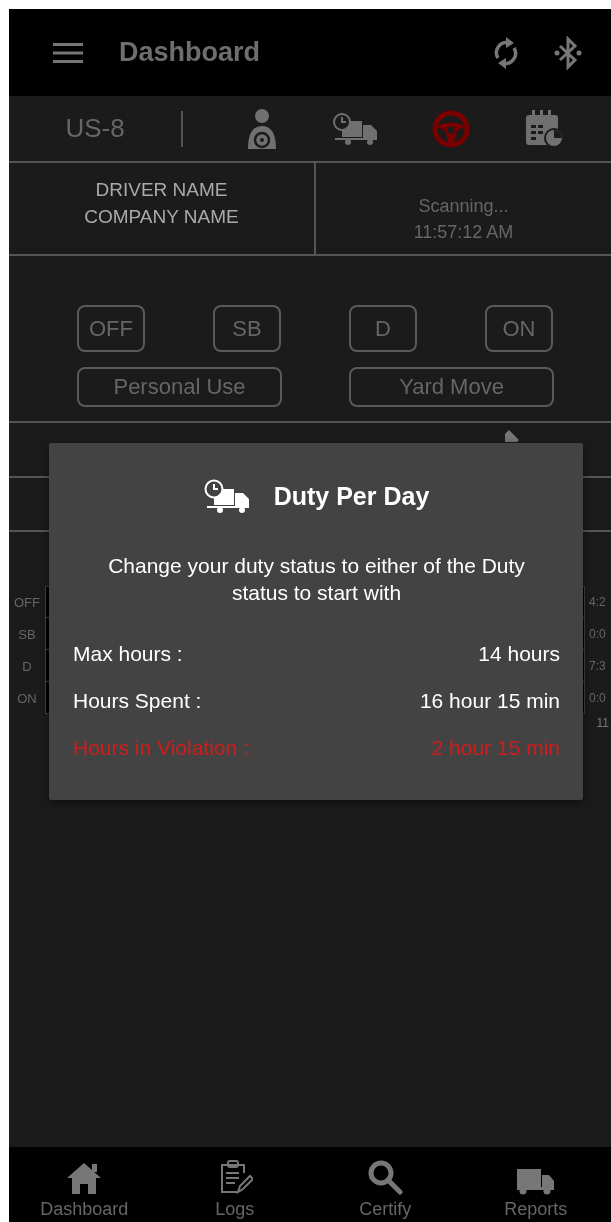 The image size is (611, 1222). Describe the element at coordinates (602, 723) in the screenshot. I see `chart-total: 11` at that location.